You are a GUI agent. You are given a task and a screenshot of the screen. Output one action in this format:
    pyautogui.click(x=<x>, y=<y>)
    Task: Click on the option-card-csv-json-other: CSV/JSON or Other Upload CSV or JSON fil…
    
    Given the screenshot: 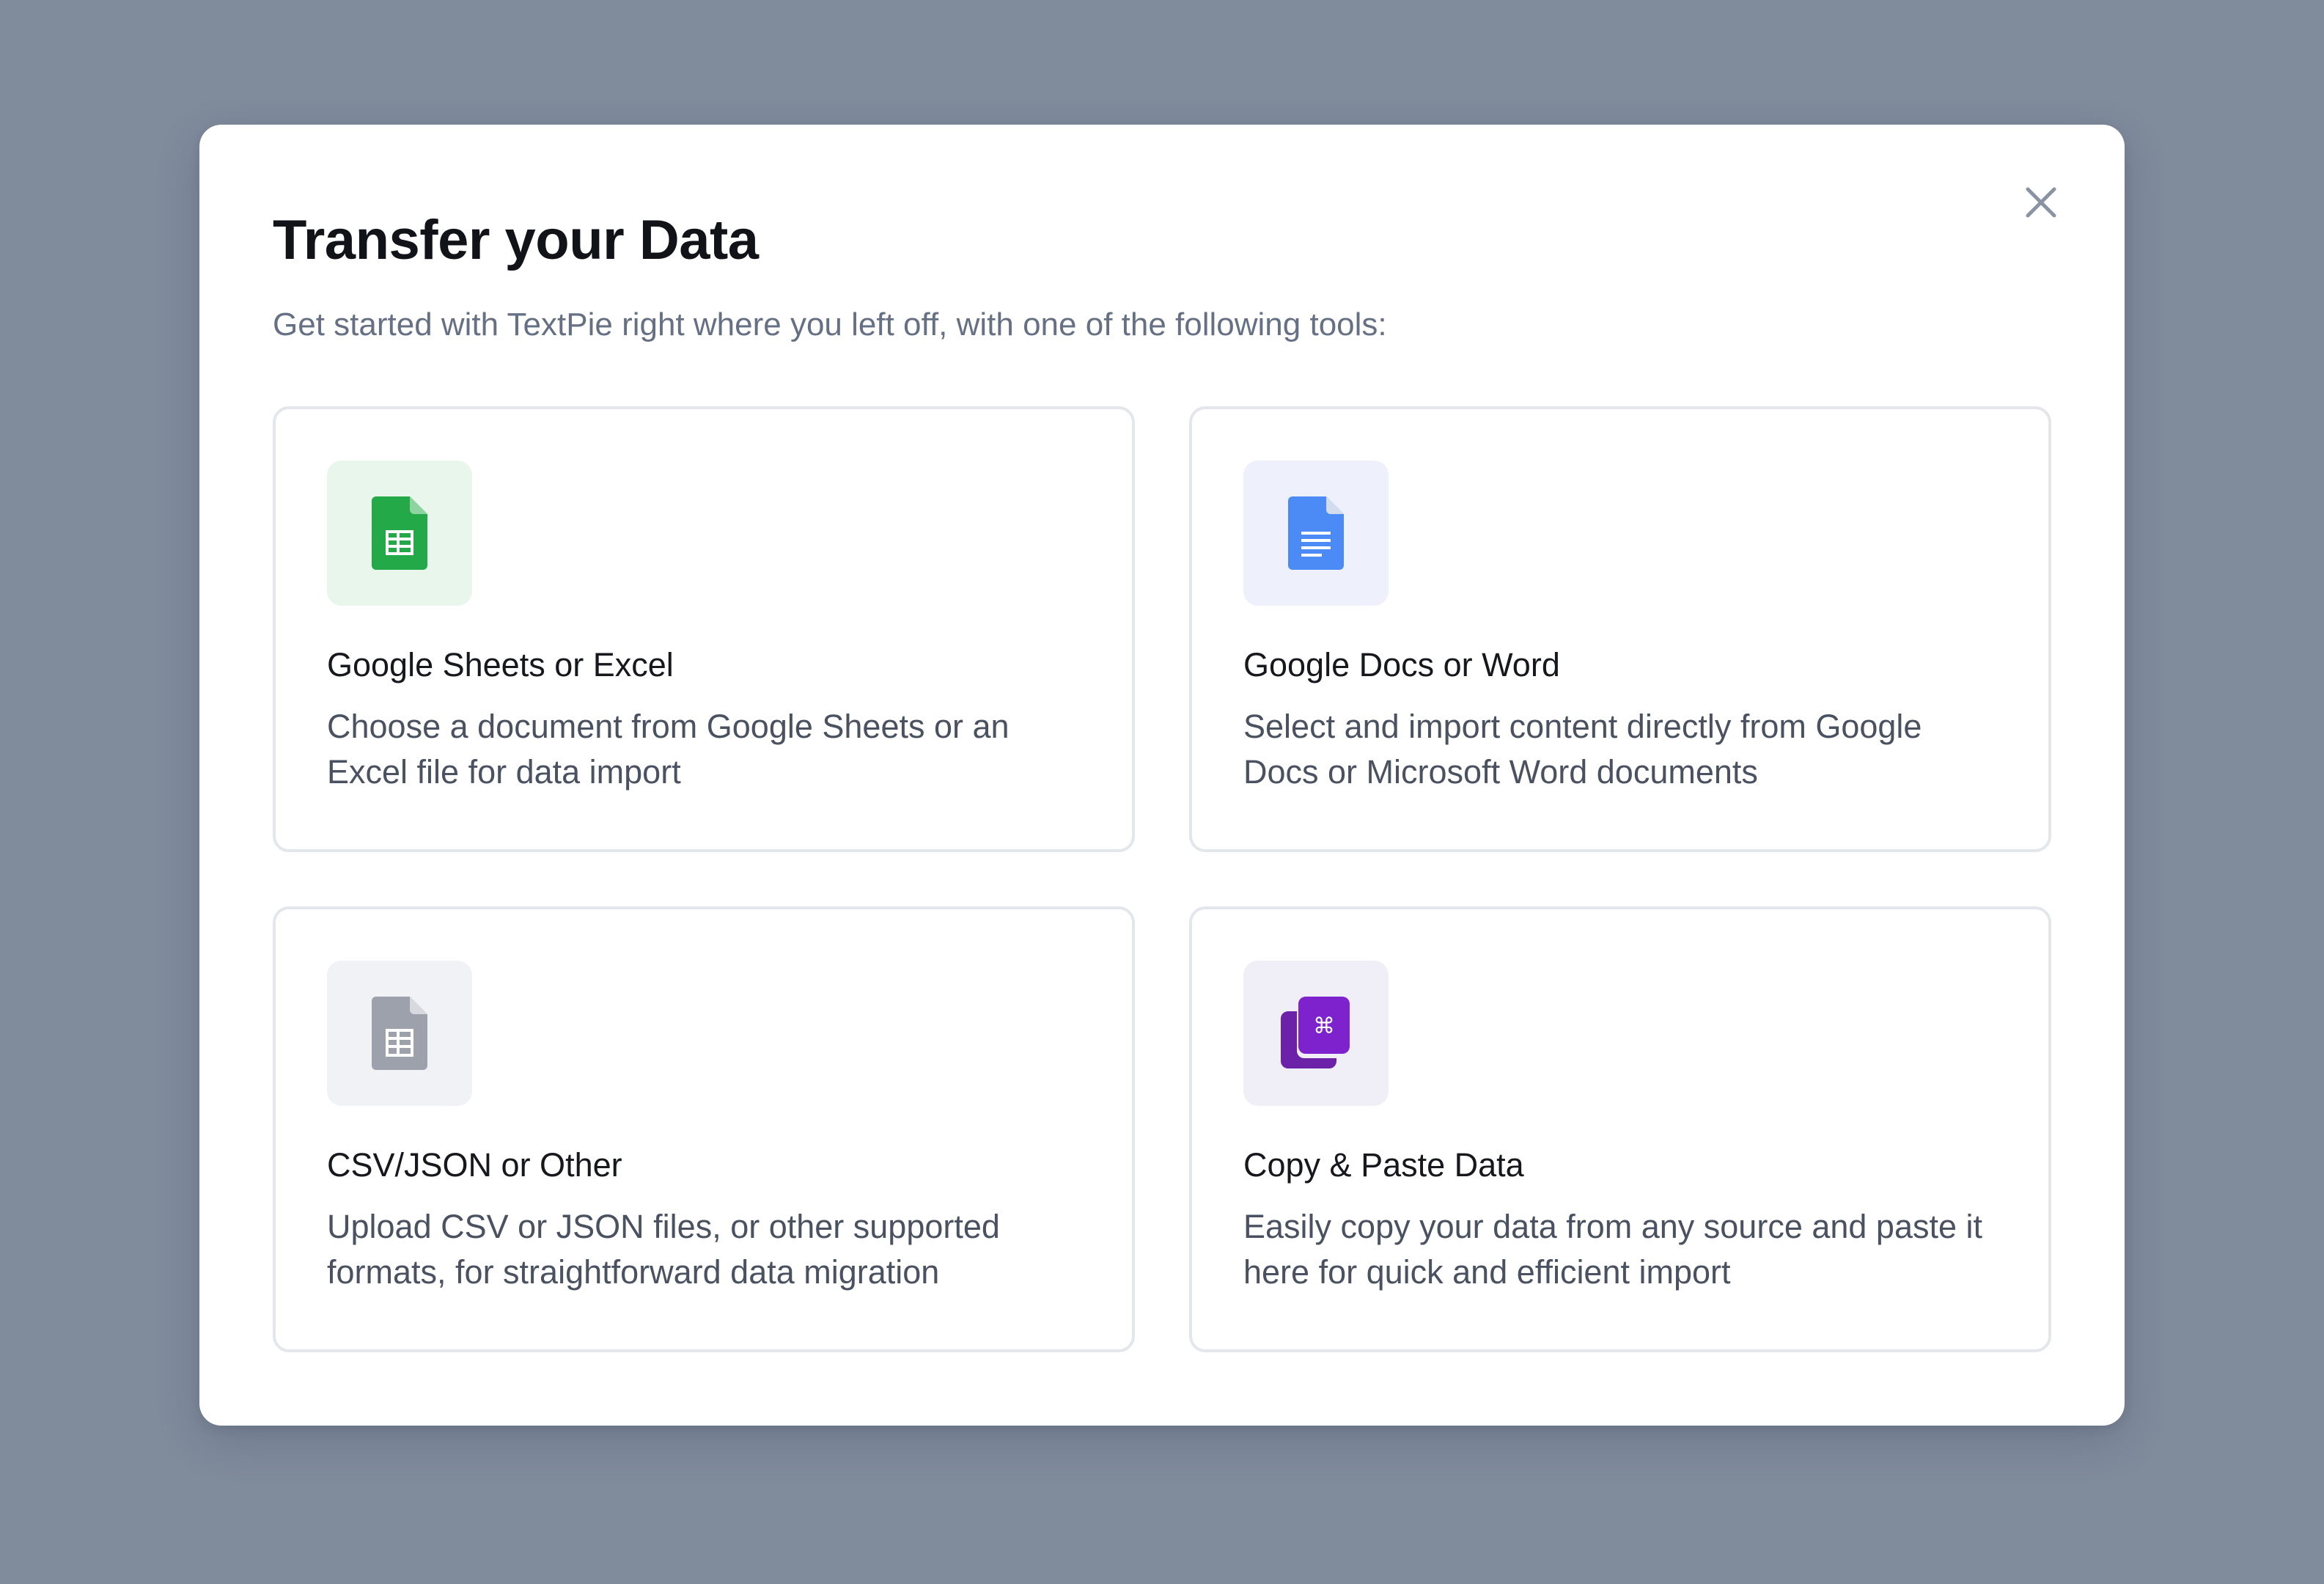 What is the action you would take?
    pyautogui.click(x=704, y=1129)
    